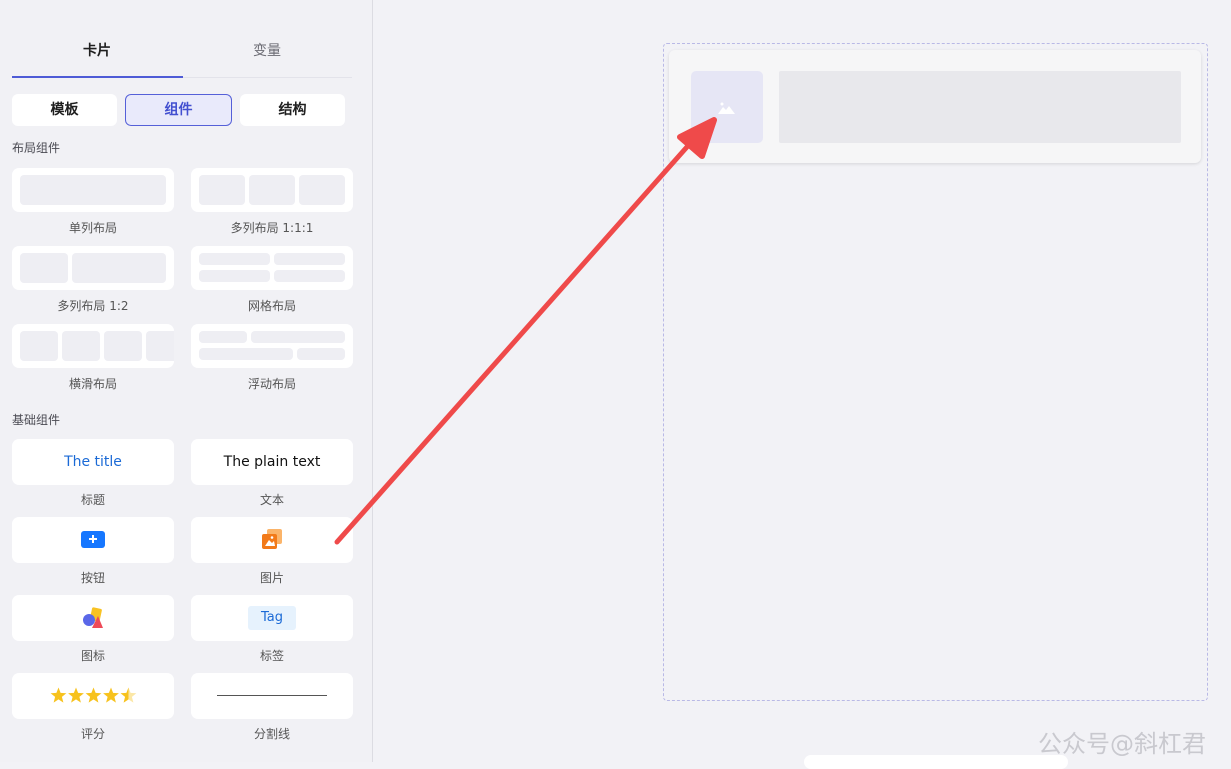  Describe the element at coordinates (267, 50) in the screenshot. I see `tab-variable: 变量` at that location.